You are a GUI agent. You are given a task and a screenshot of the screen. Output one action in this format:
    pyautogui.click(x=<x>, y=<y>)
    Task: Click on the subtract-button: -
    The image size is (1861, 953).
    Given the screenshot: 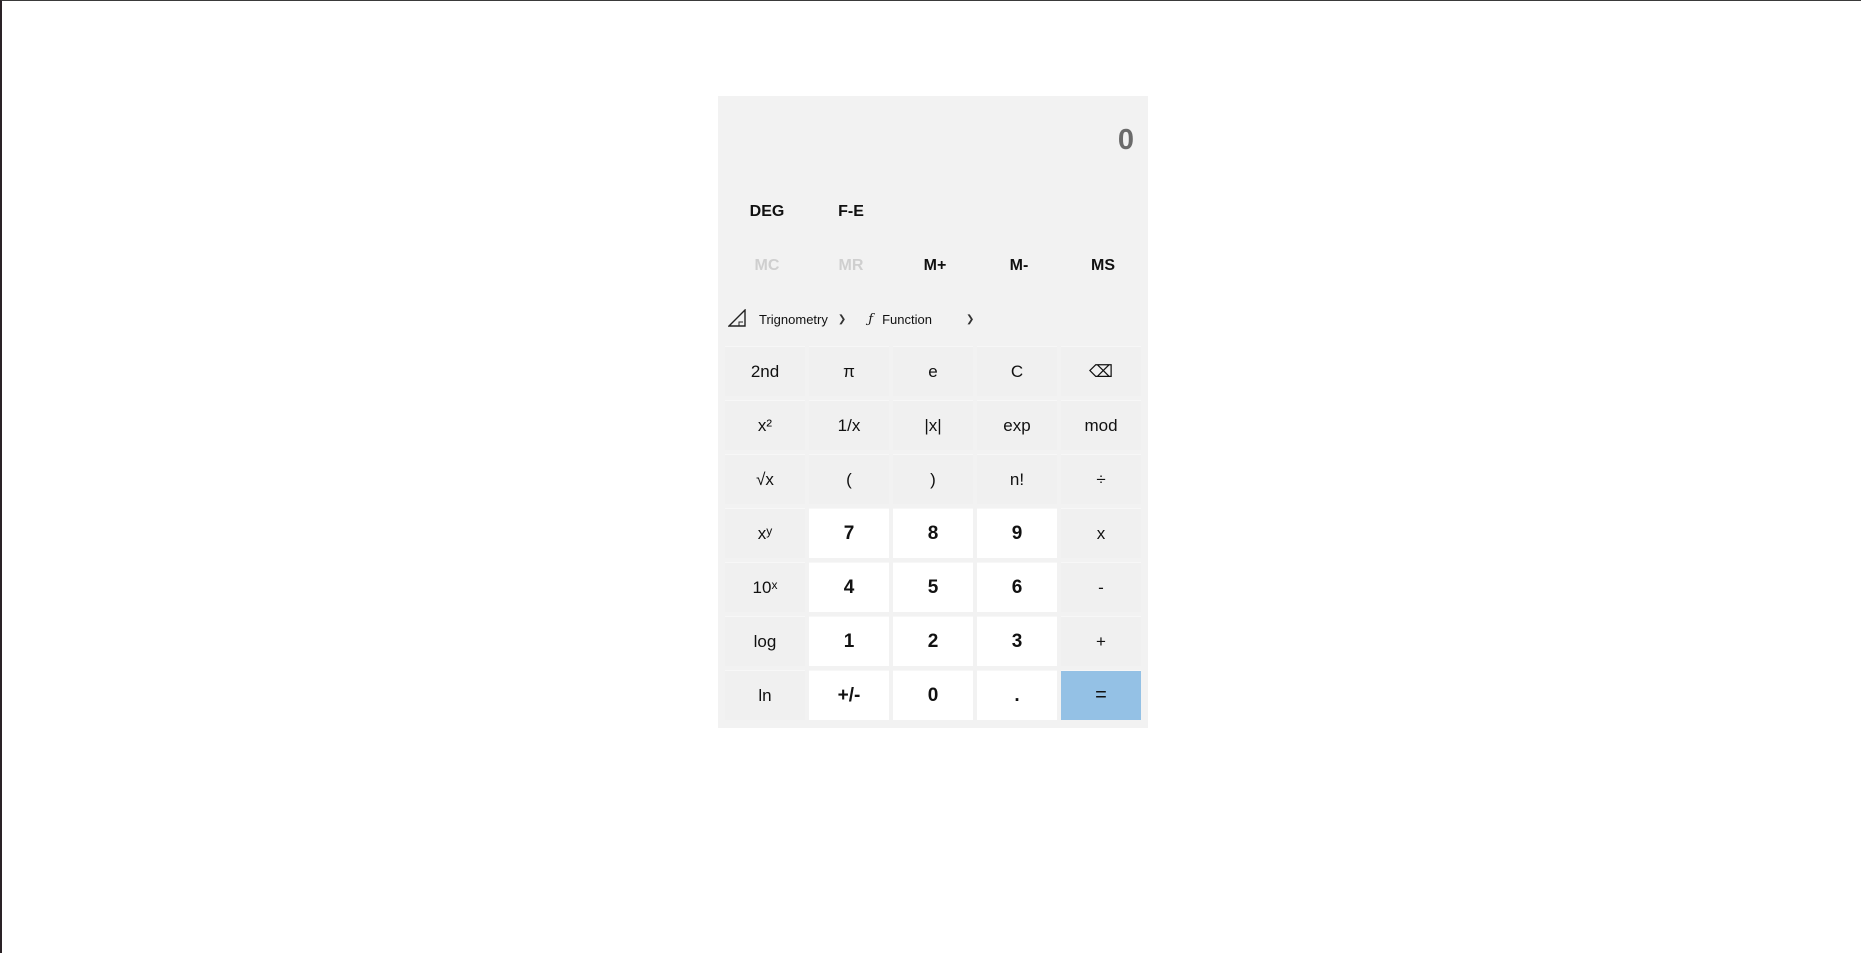 What is the action you would take?
    pyautogui.click(x=1101, y=587)
    